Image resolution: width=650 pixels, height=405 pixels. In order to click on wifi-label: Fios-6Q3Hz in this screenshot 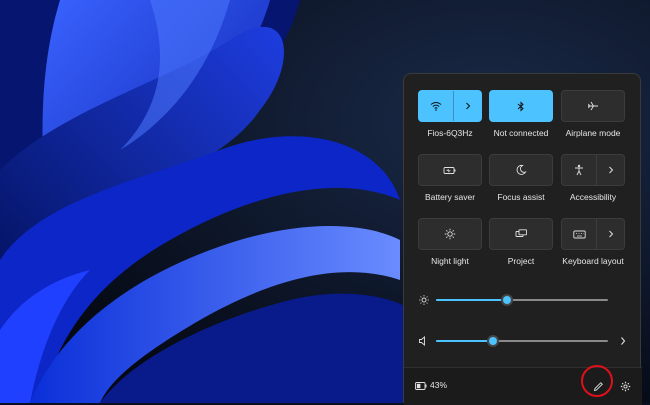, I will do `click(450, 133)`.